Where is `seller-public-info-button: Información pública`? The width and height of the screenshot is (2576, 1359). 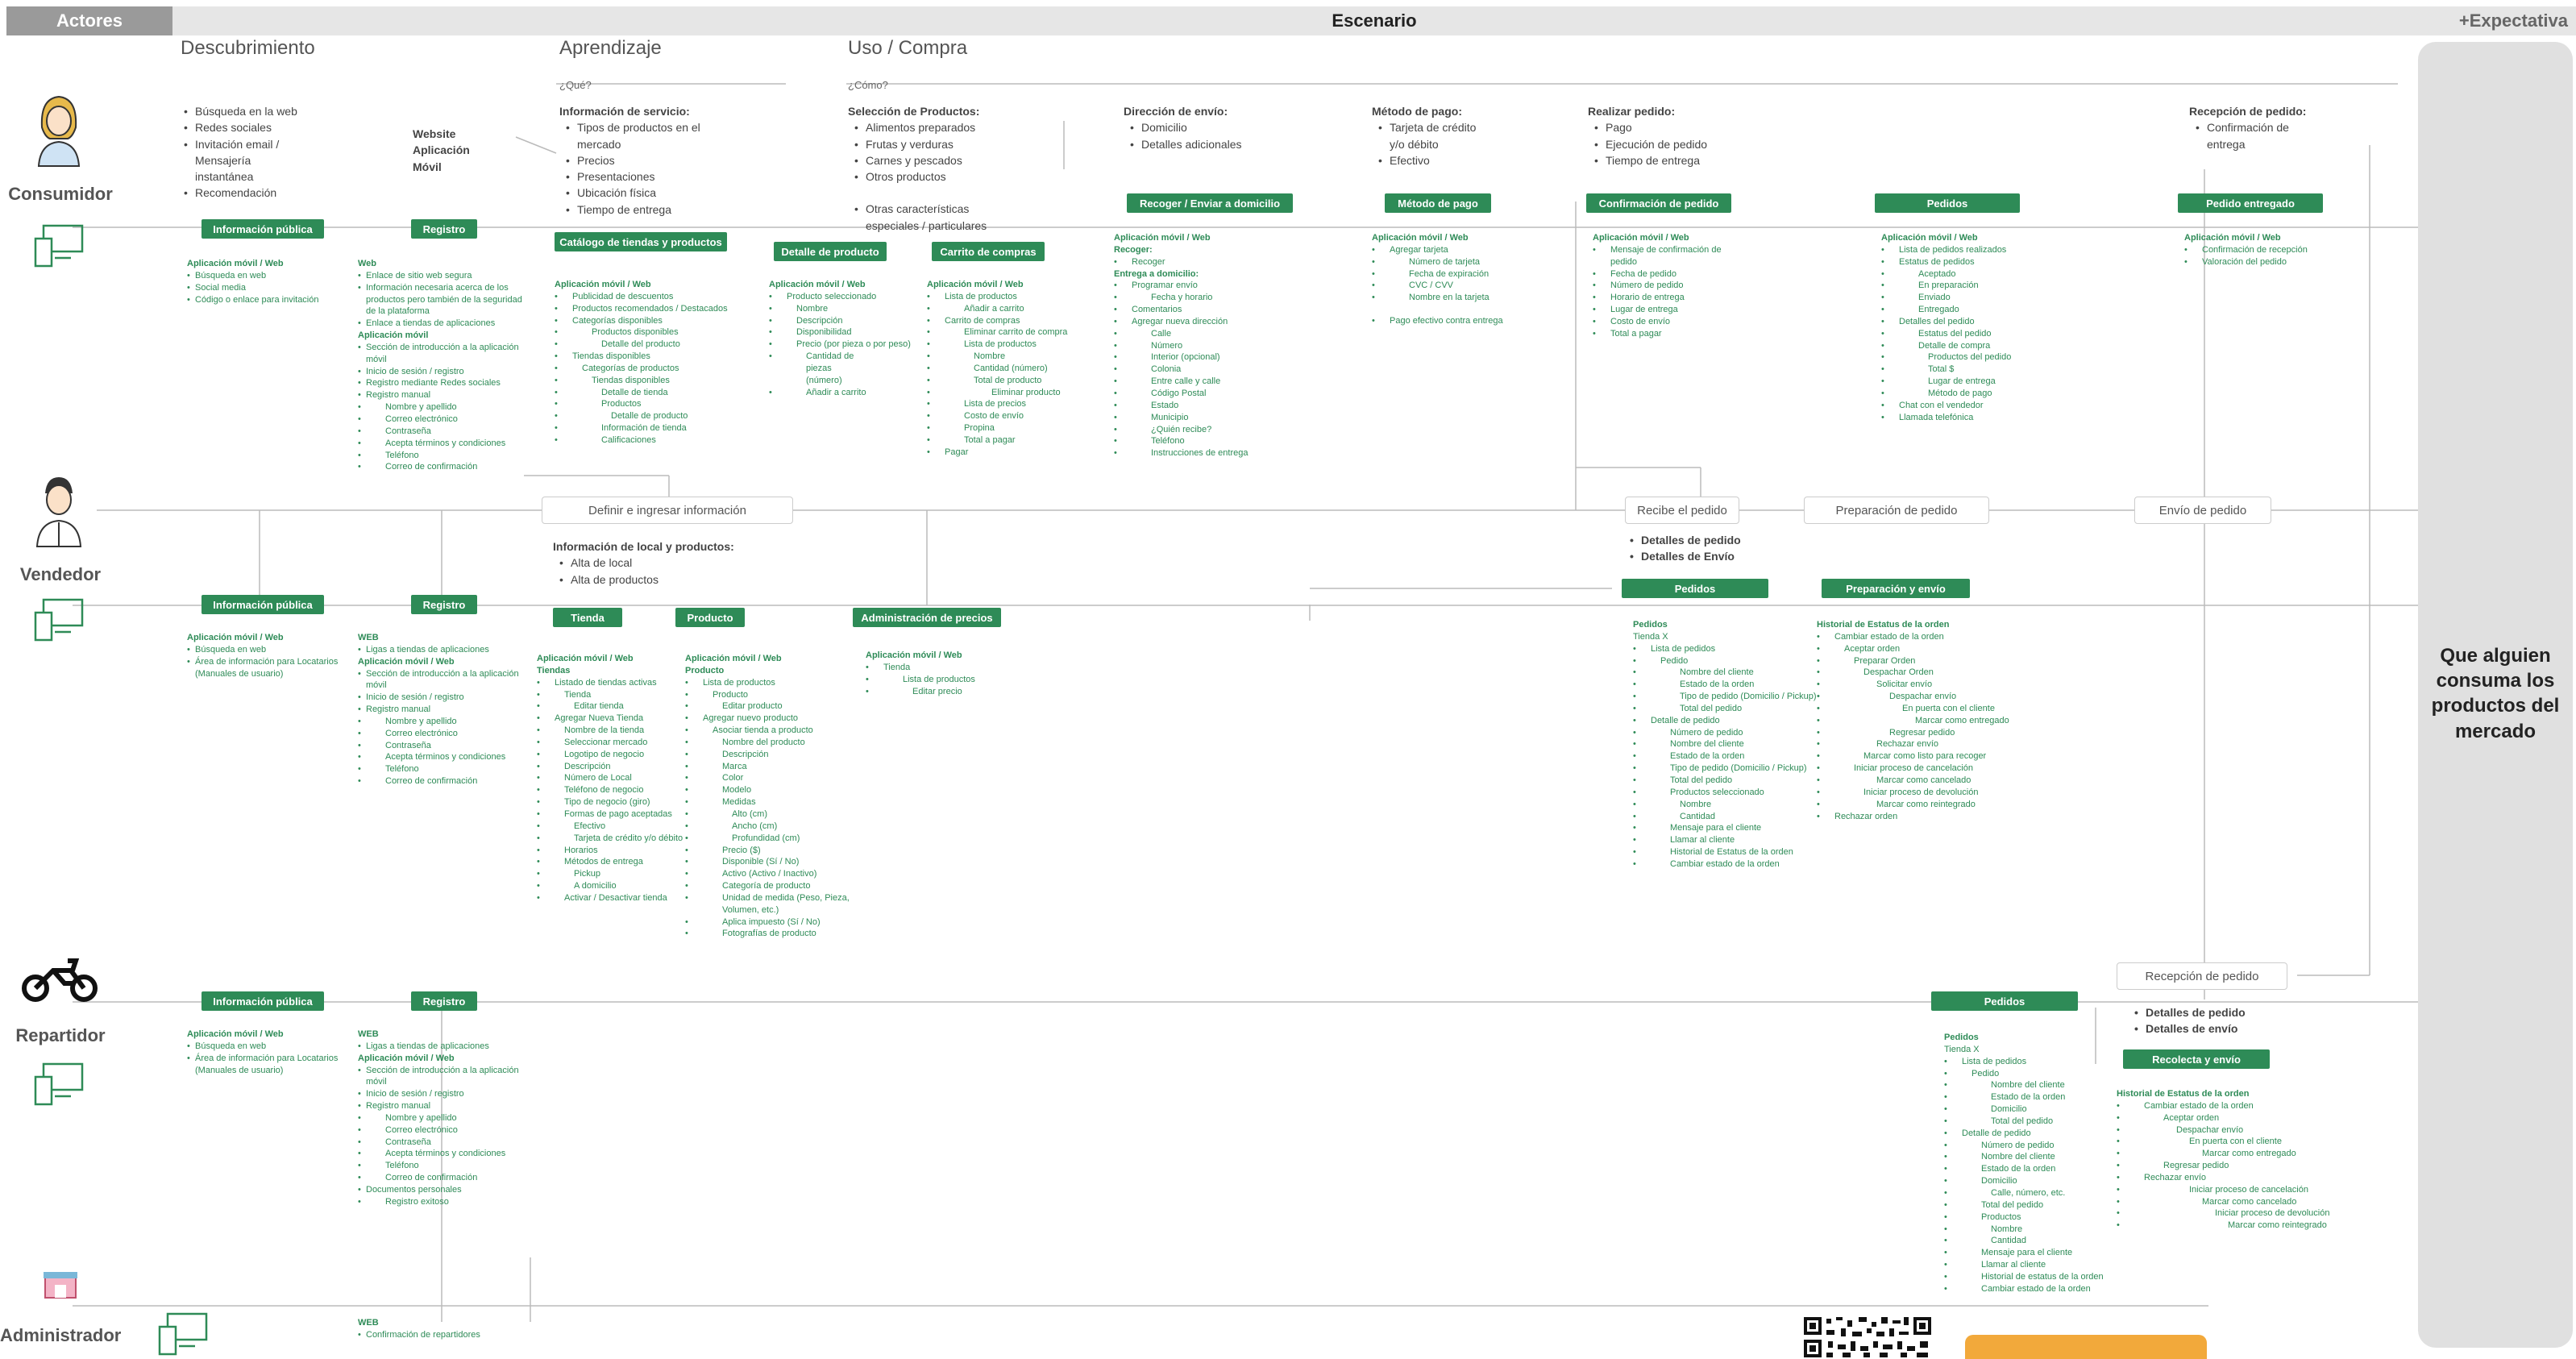
seller-public-info-button: Información pública is located at coordinates (263, 604).